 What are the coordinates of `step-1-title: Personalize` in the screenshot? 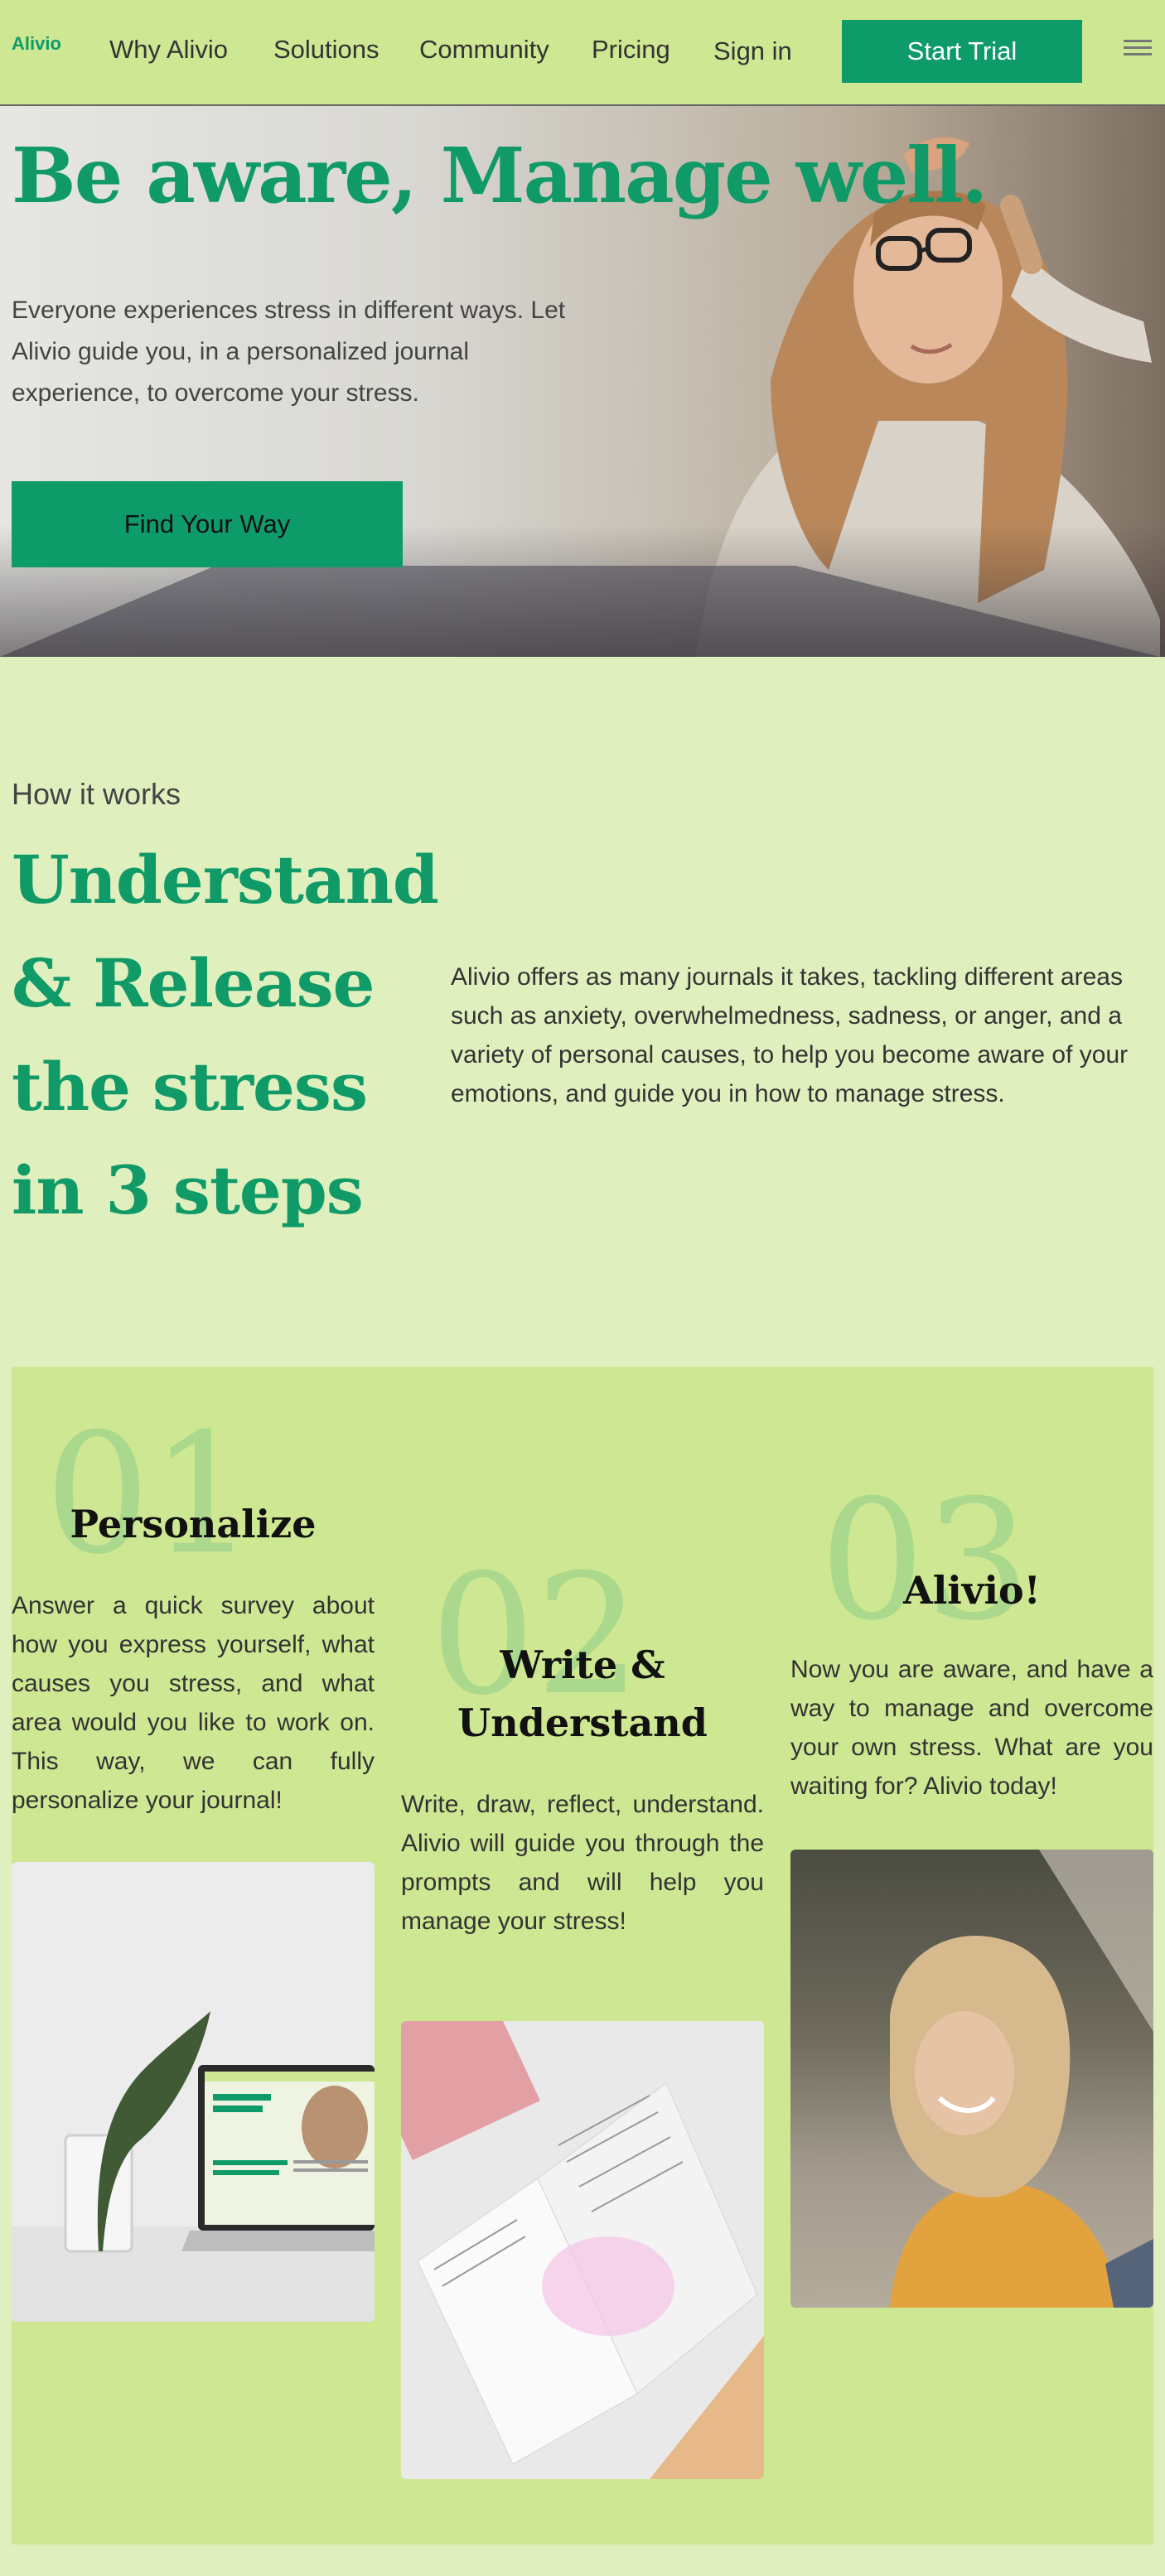 It's located at (193, 1524).